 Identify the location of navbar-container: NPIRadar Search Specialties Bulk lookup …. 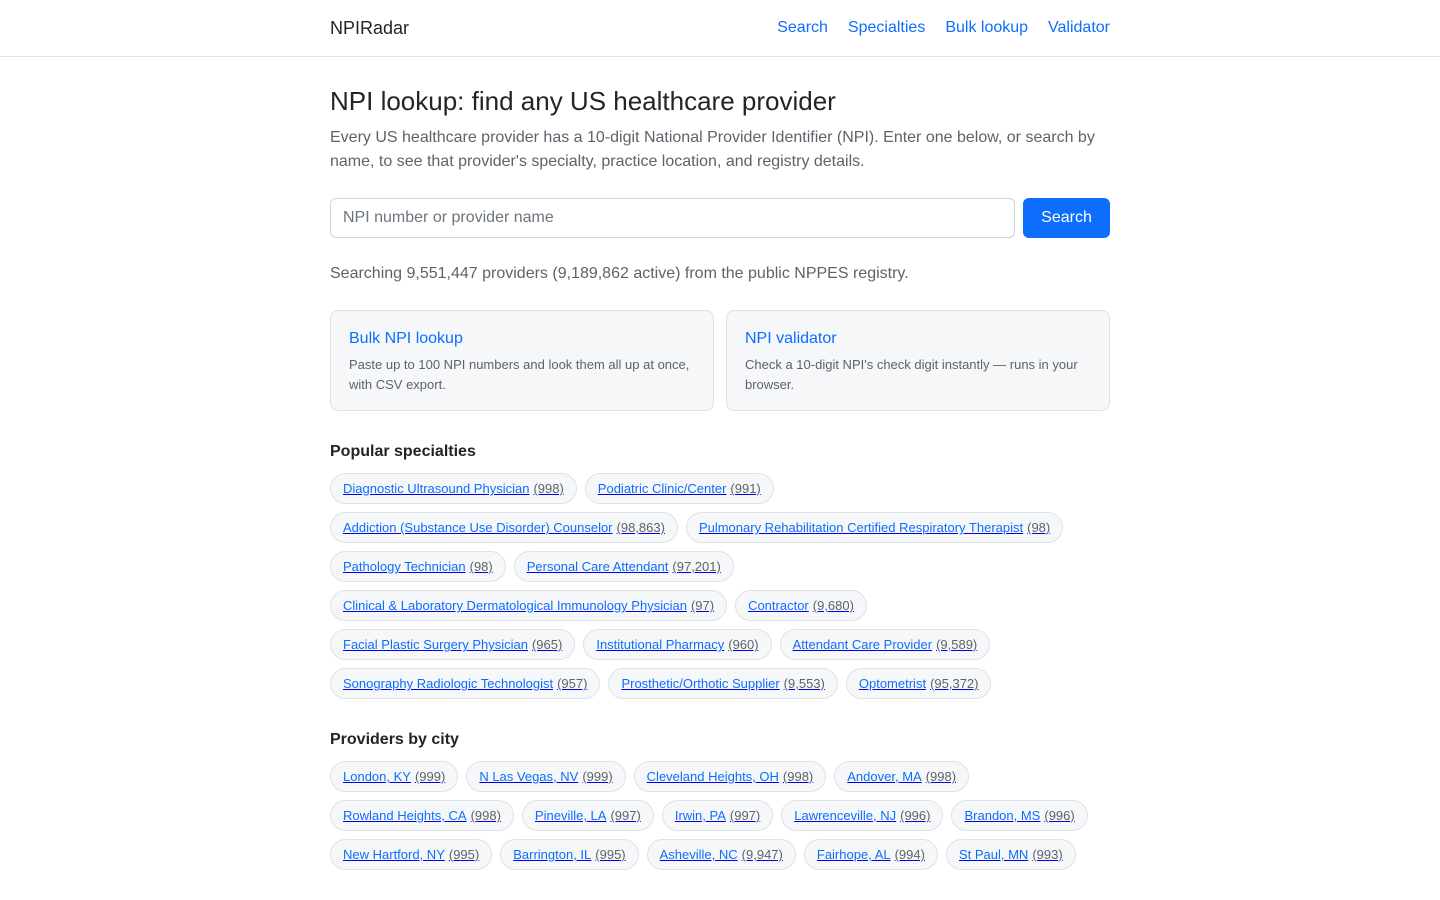
(720, 28).